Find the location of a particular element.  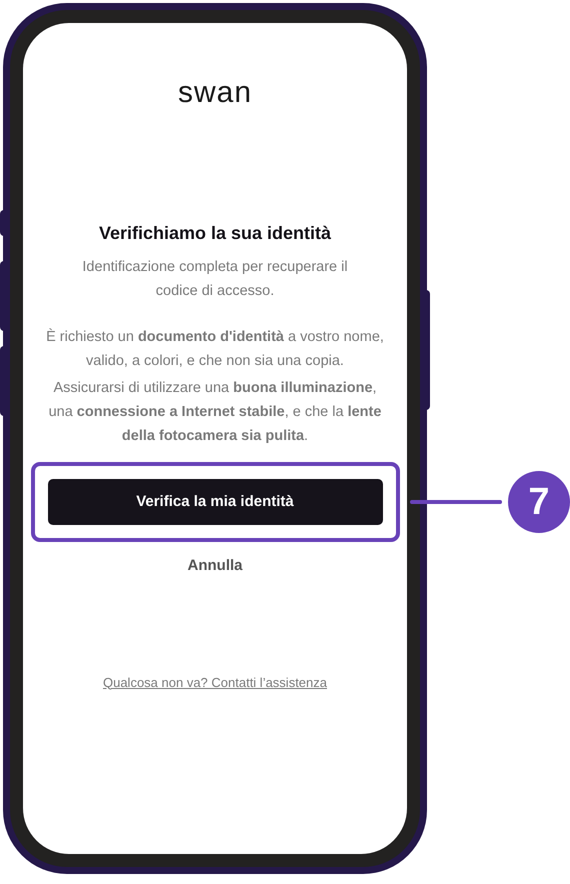

title: Verifichiamo la sua identità is located at coordinates (215, 233).